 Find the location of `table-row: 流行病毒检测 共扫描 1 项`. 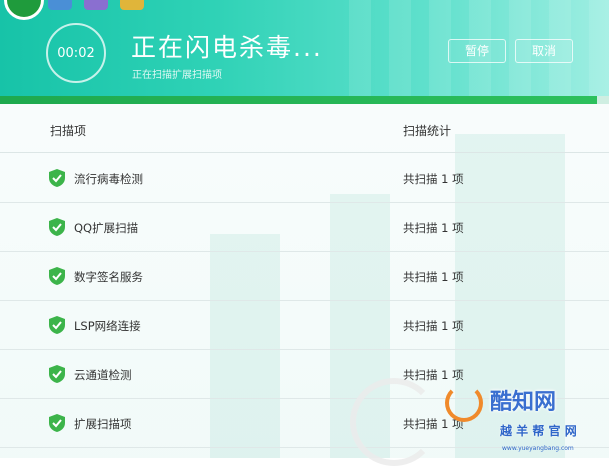

table-row: 流行病毒检测 共扫描 1 项 is located at coordinates (304, 178).